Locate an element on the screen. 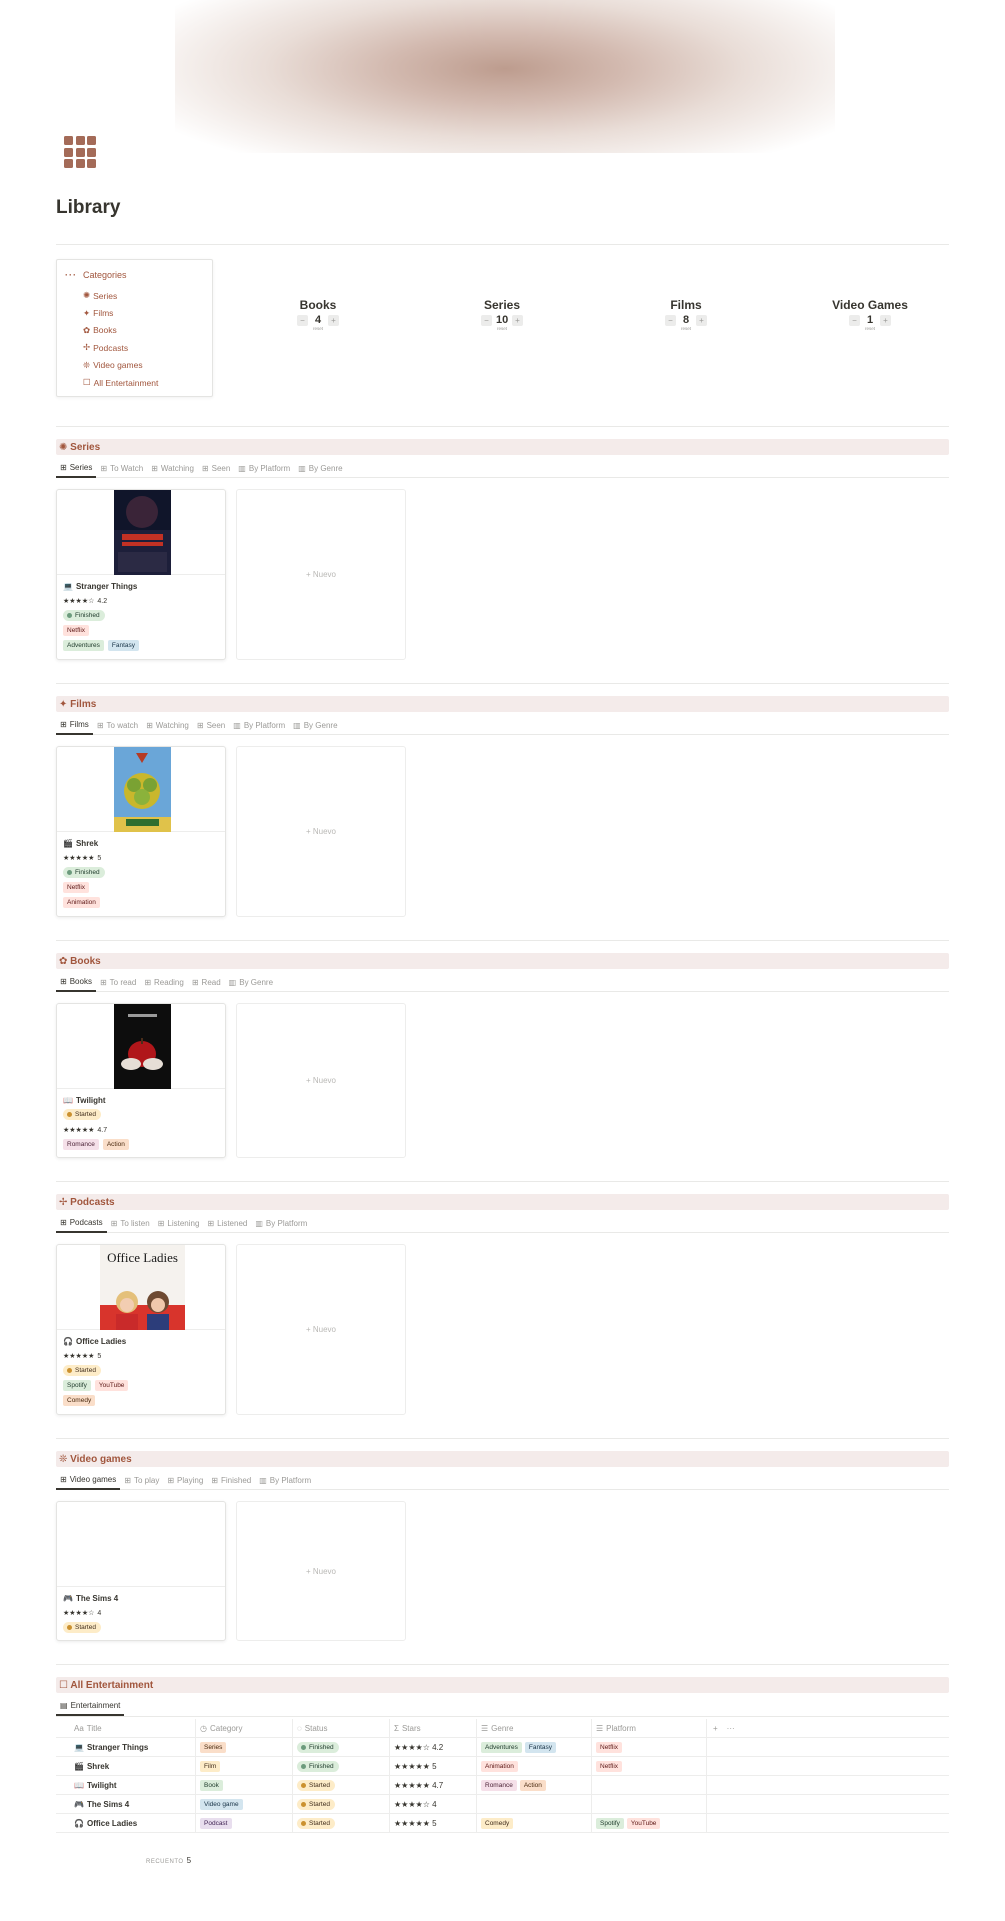 The width and height of the screenshot is (1005, 1921). tab-to-watch: ⊞ To watch is located at coordinates (117, 725).